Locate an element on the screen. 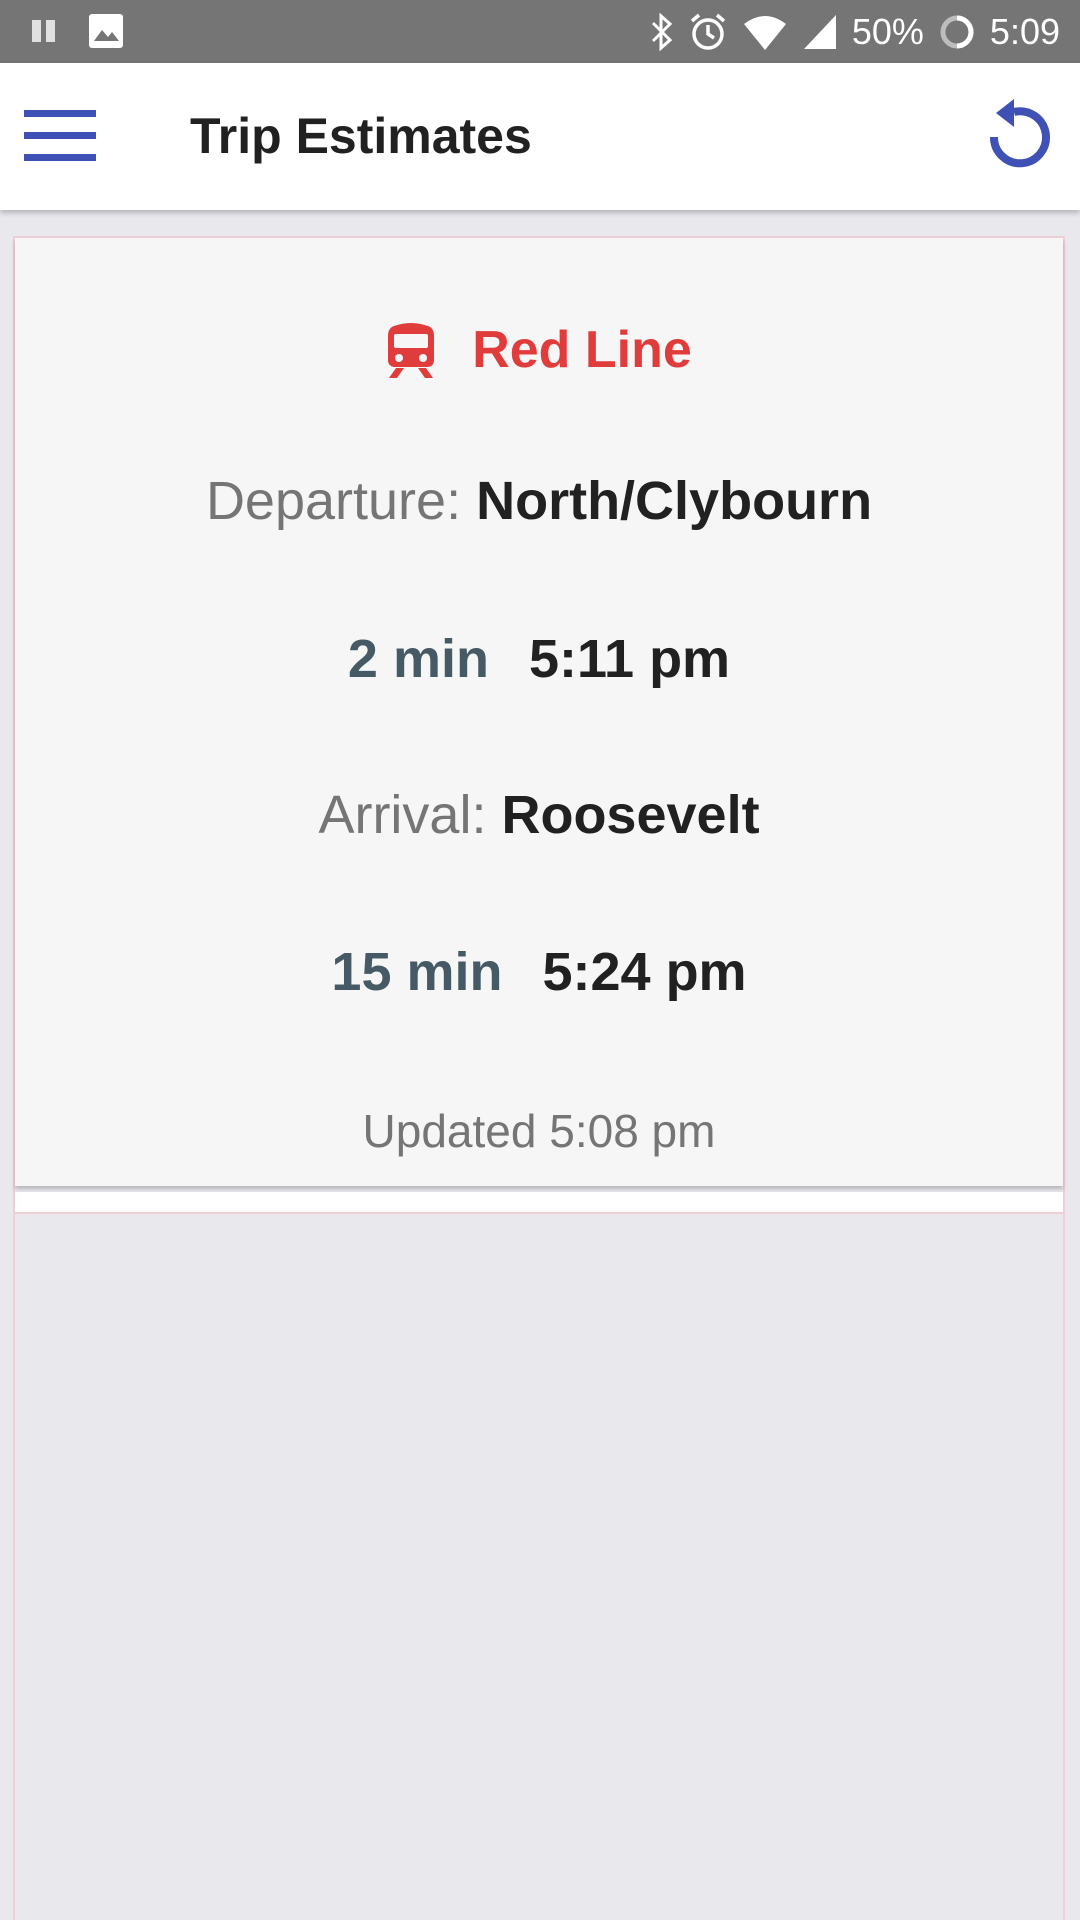 This screenshot has height=1920, width=1080. arrival-row: Arrival: Roosevelt is located at coordinates (539, 815).